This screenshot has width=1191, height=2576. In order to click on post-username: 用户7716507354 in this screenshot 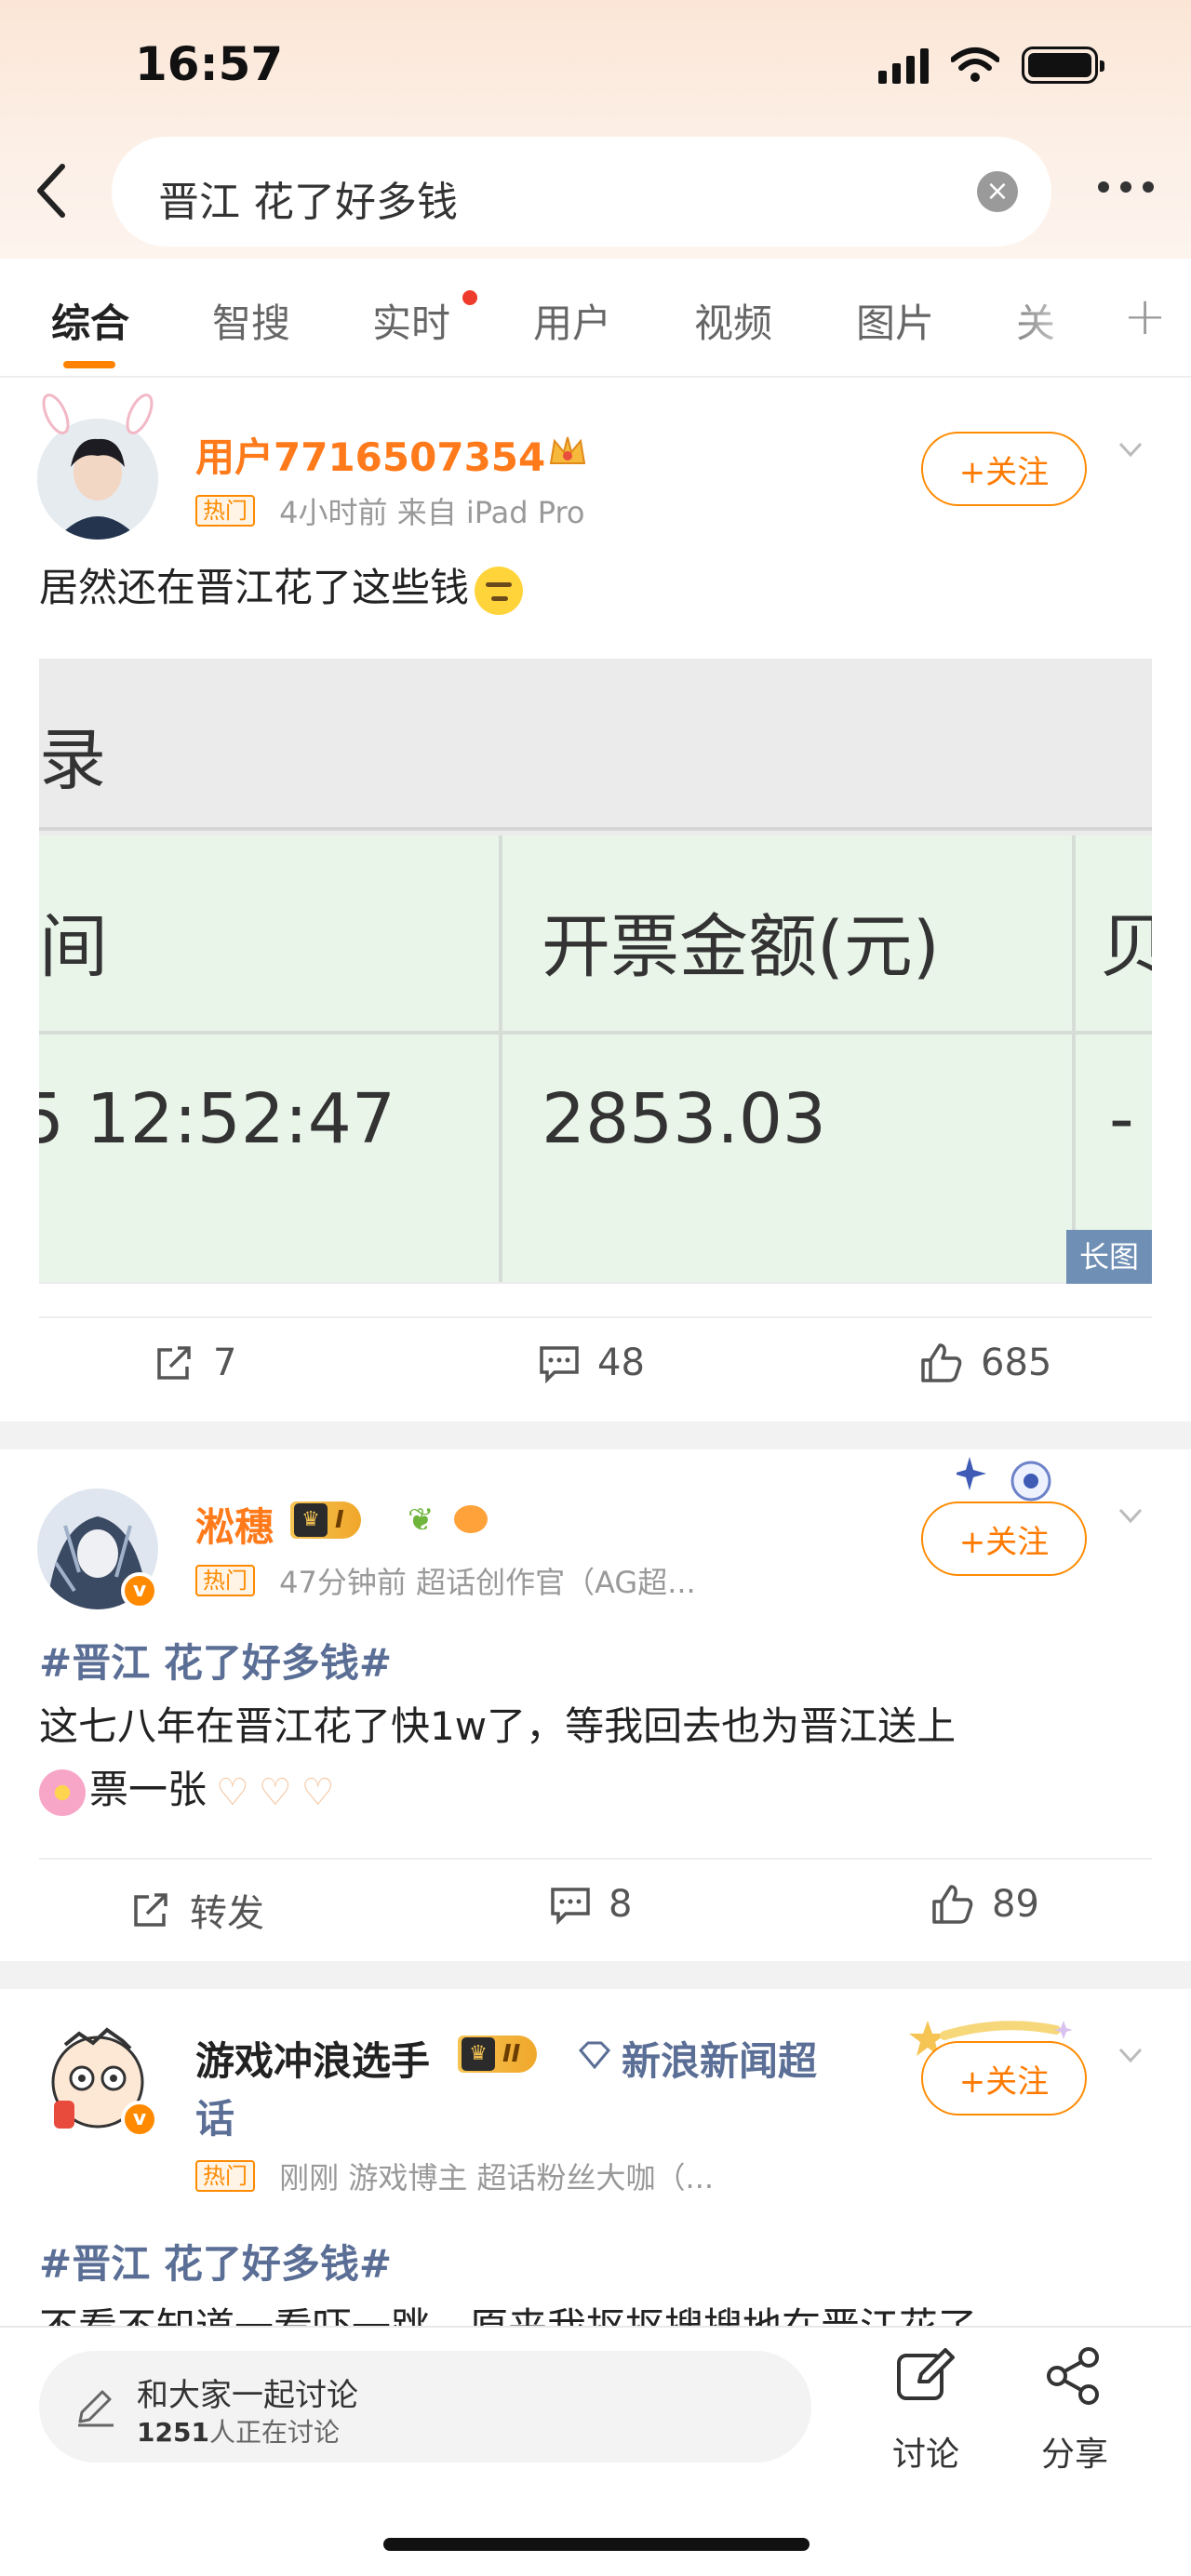, I will do `click(370, 454)`.